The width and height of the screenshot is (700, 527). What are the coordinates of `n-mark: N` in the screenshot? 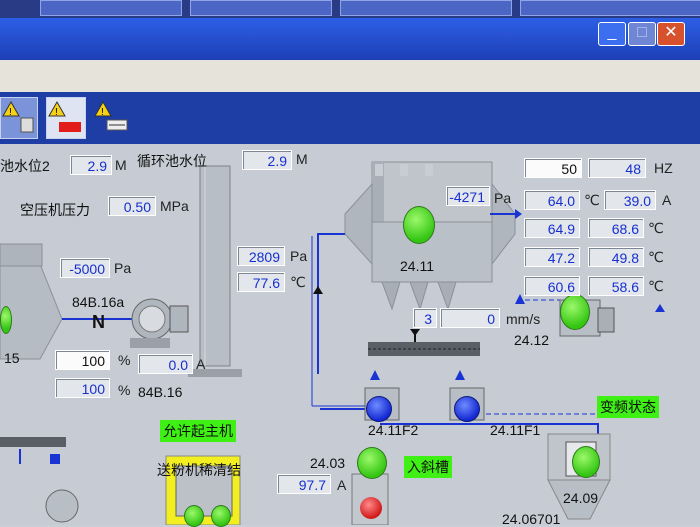 It's located at (98, 322).